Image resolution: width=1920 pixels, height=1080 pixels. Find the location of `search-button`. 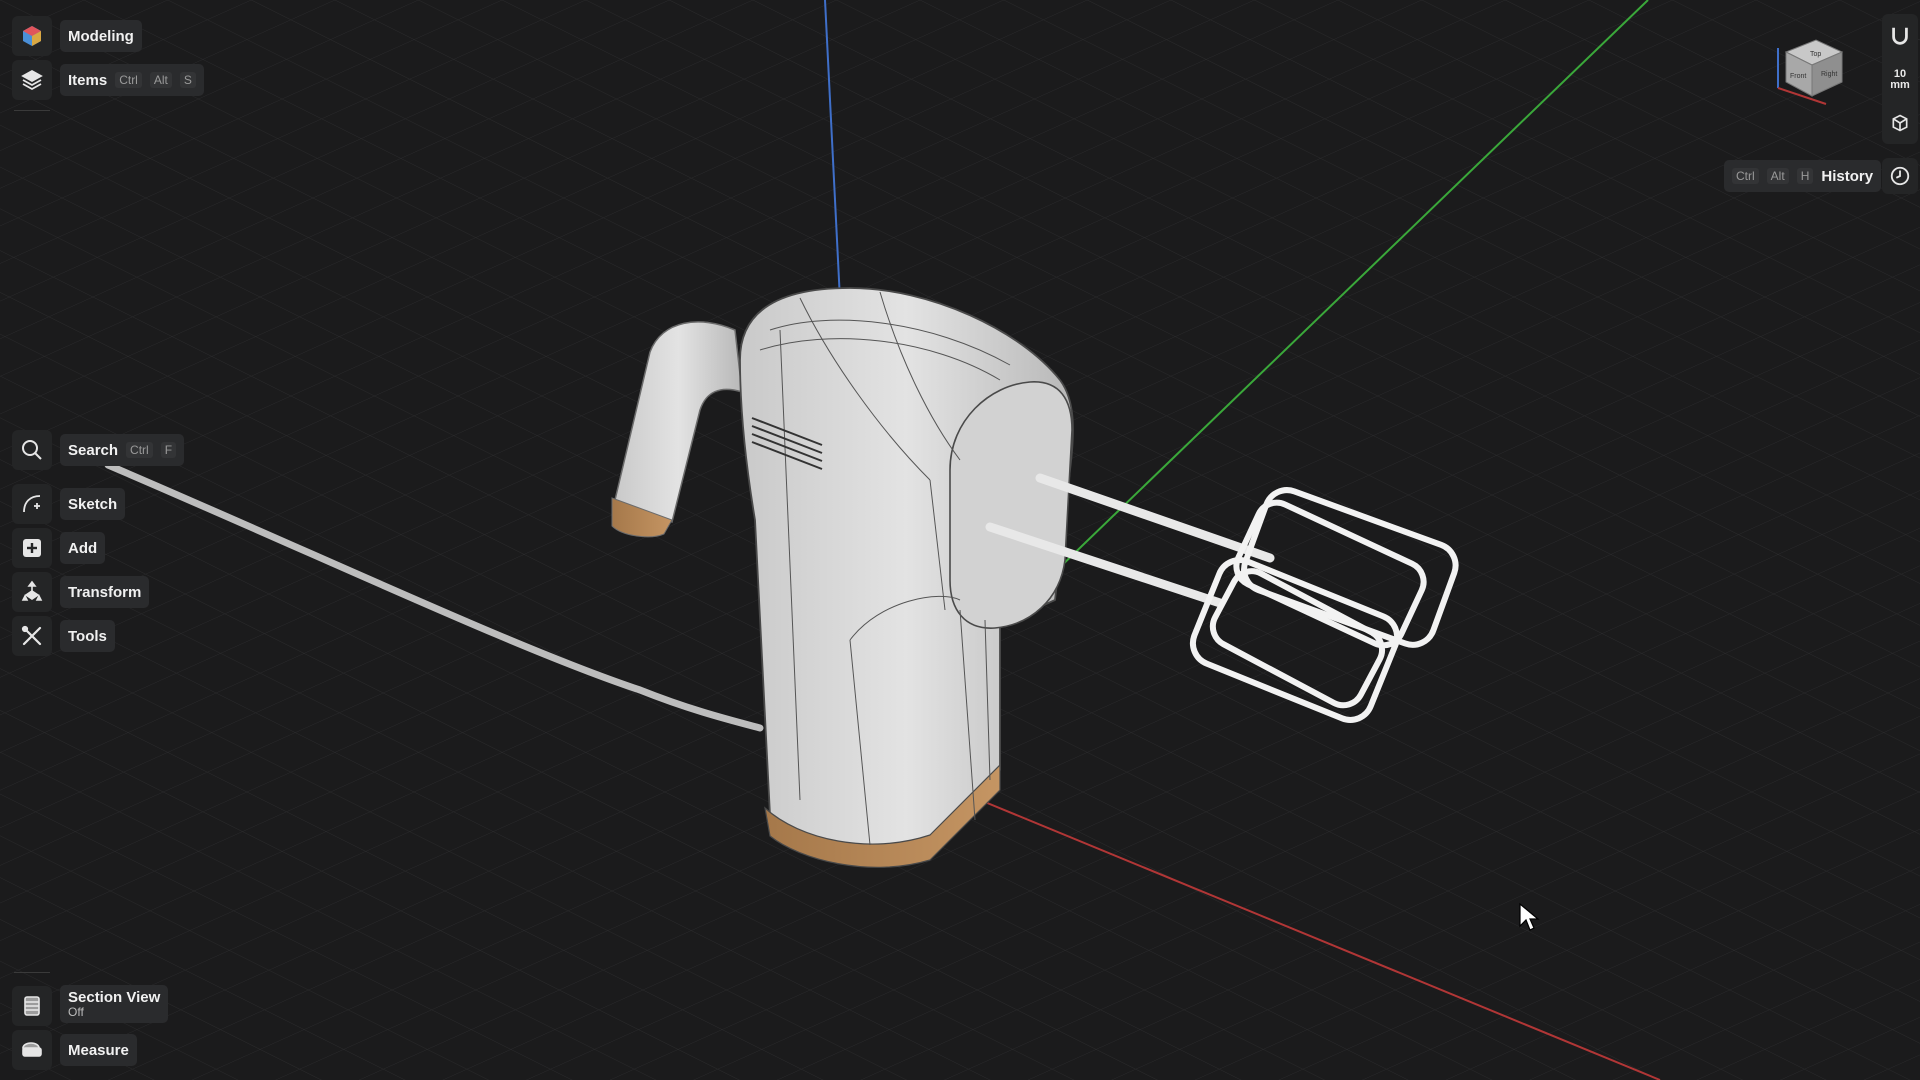

search-button is located at coordinates (32, 450).